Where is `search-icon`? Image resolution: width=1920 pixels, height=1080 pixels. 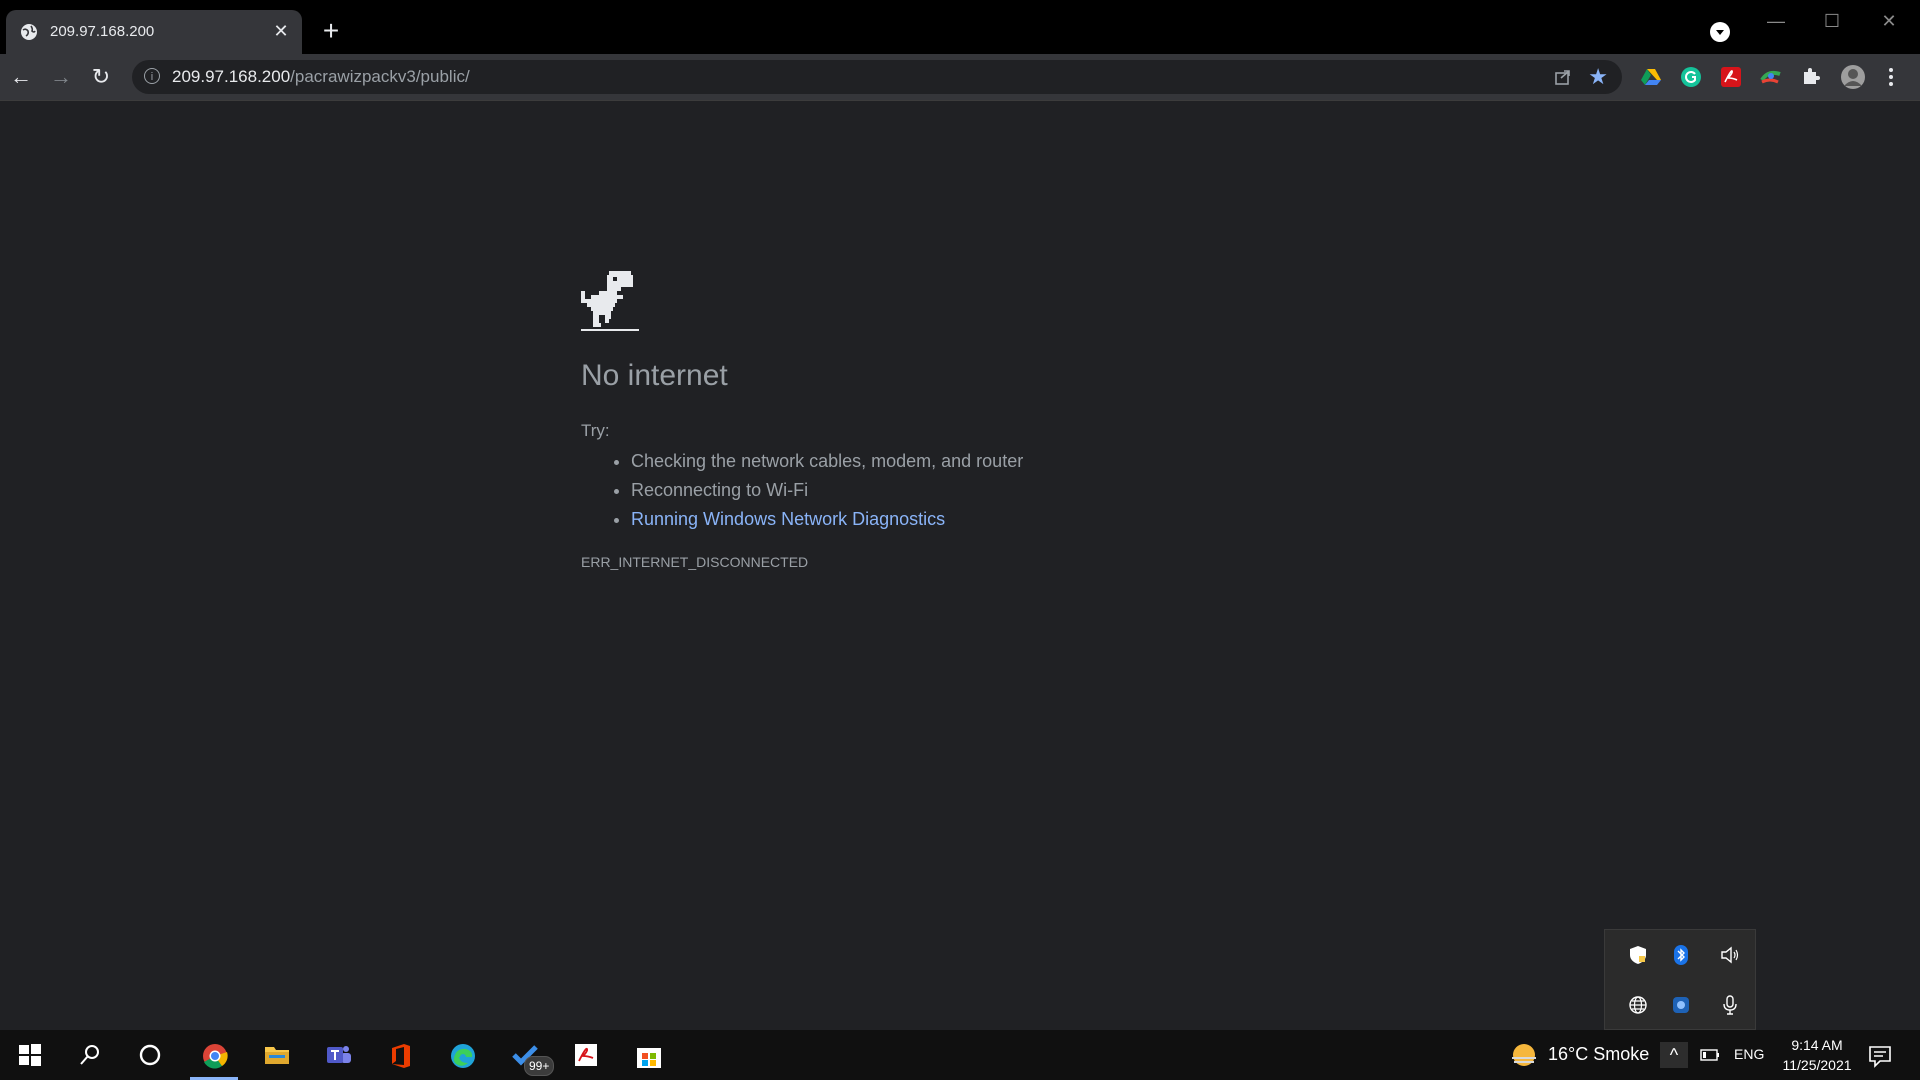 search-icon is located at coordinates (89, 1055).